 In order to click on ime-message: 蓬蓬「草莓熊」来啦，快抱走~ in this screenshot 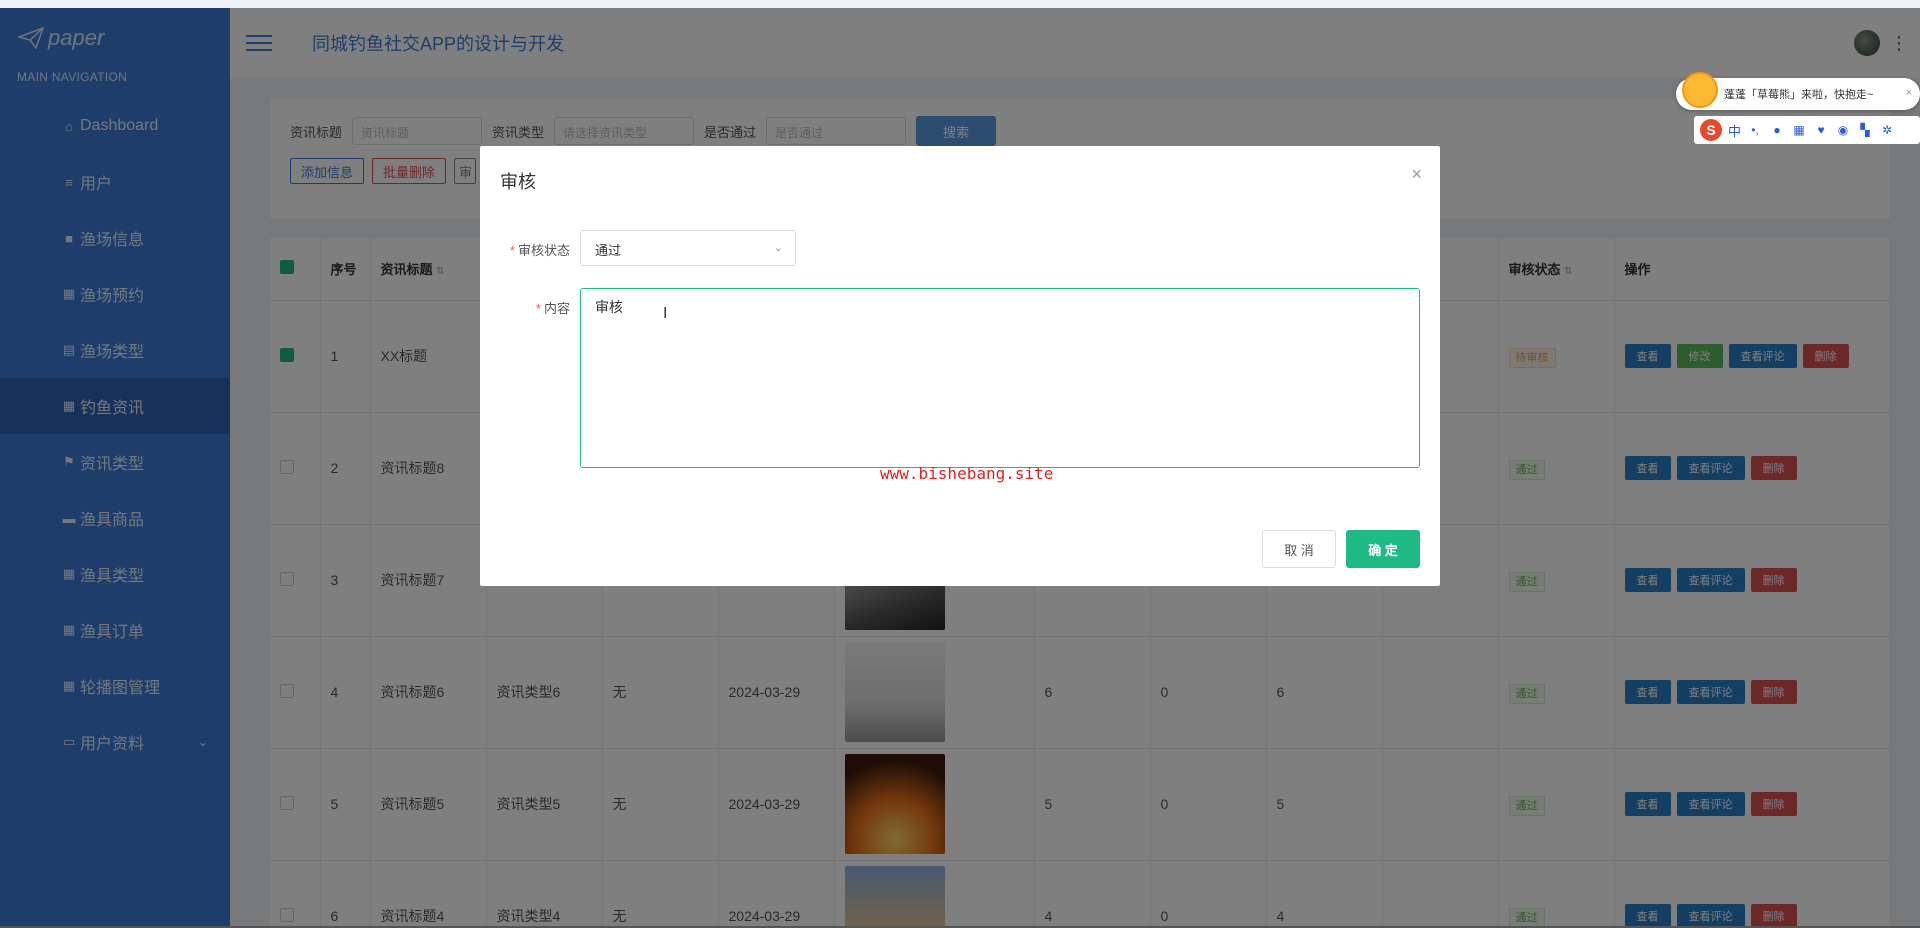, I will do `click(1799, 95)`.